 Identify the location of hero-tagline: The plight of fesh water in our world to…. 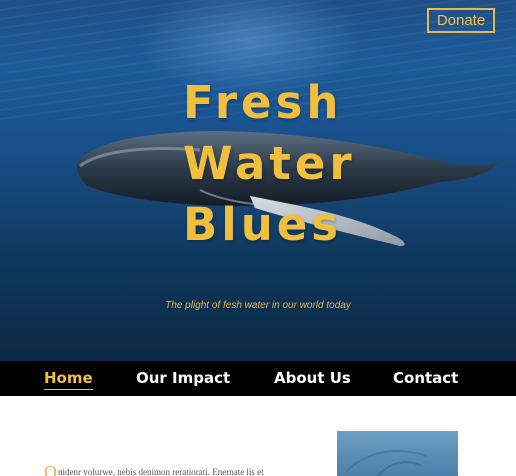
(258, 305).